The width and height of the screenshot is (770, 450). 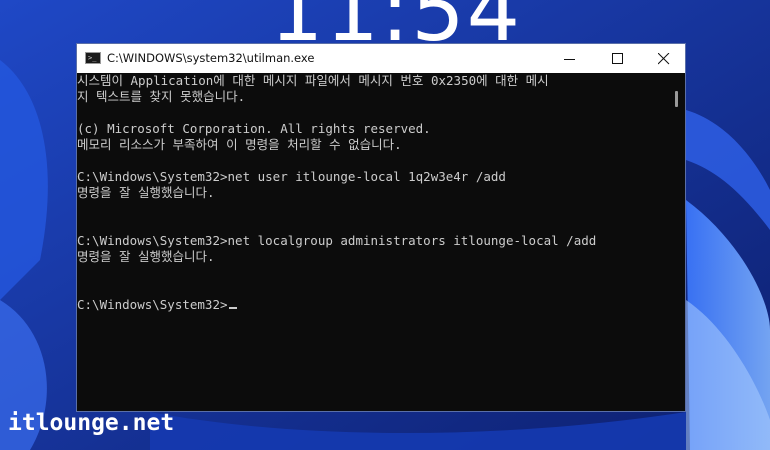 What do you see at coordinates (676, 99) in the screenshot?
I see `scrollbar-thumb` at bounding box center [676, 99].